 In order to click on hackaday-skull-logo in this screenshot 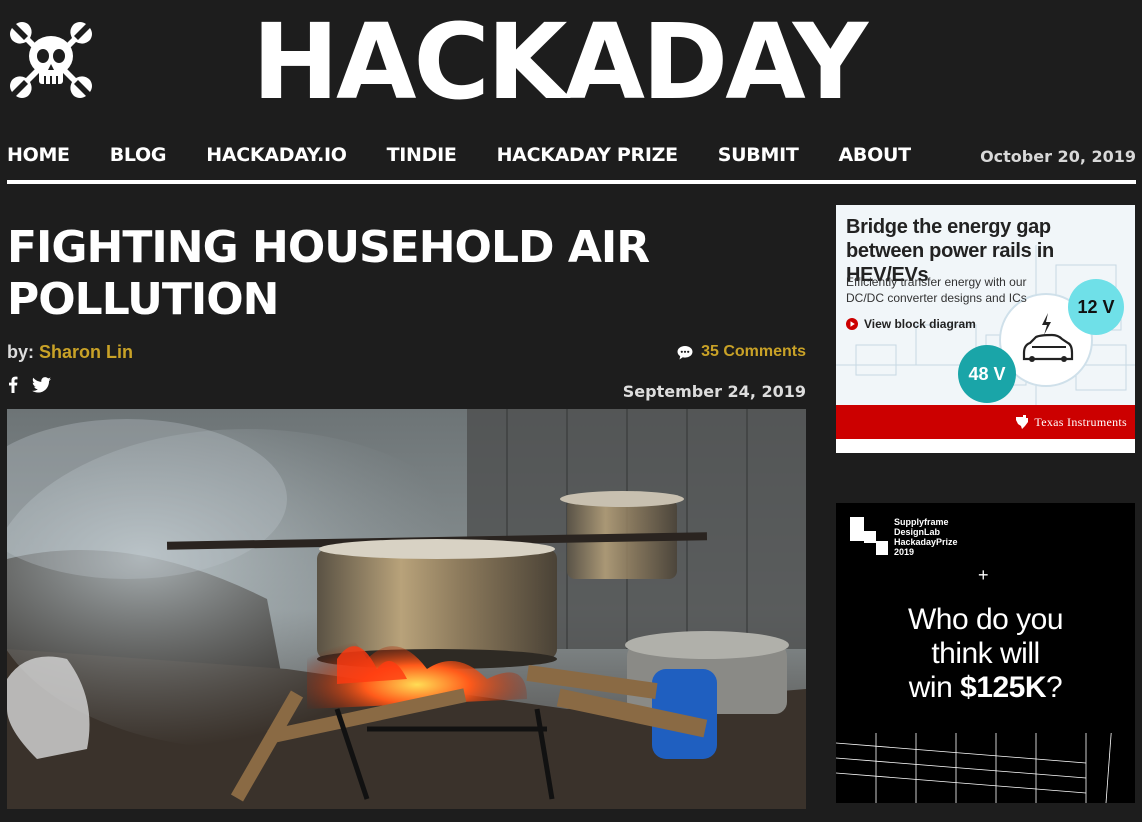, I will do `click(51, 60)`.